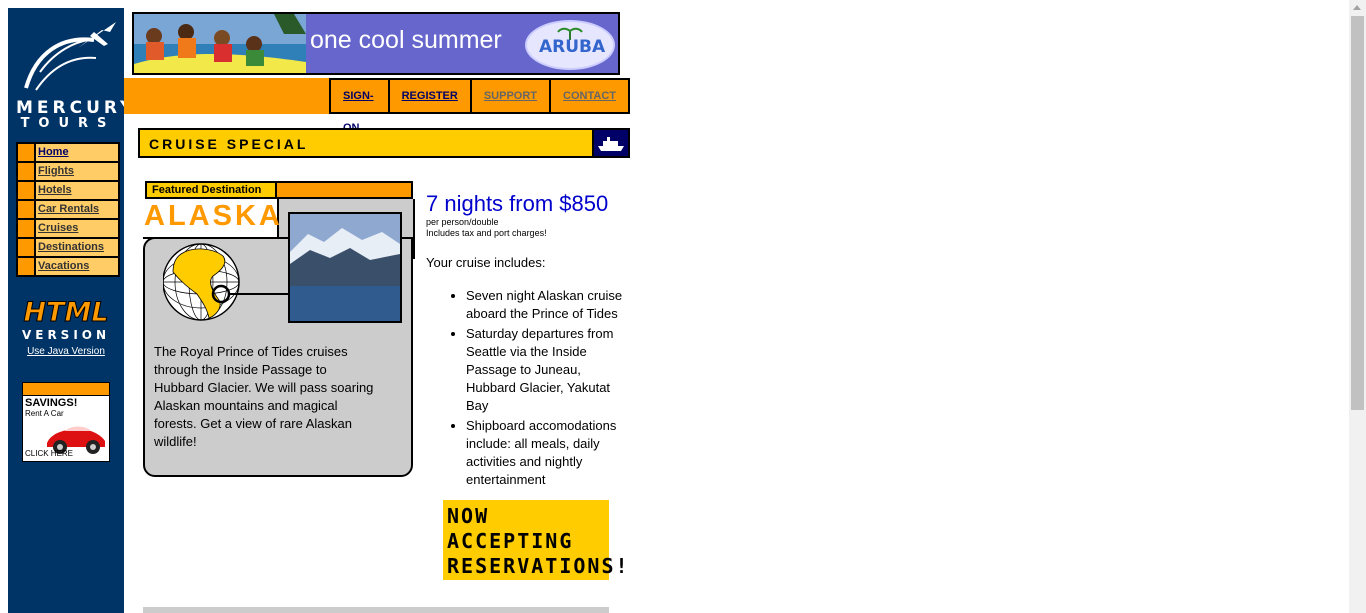 The height and width of the screenshot is (613, 1366). I want to click on destinations-section-header, so click(376, 610).